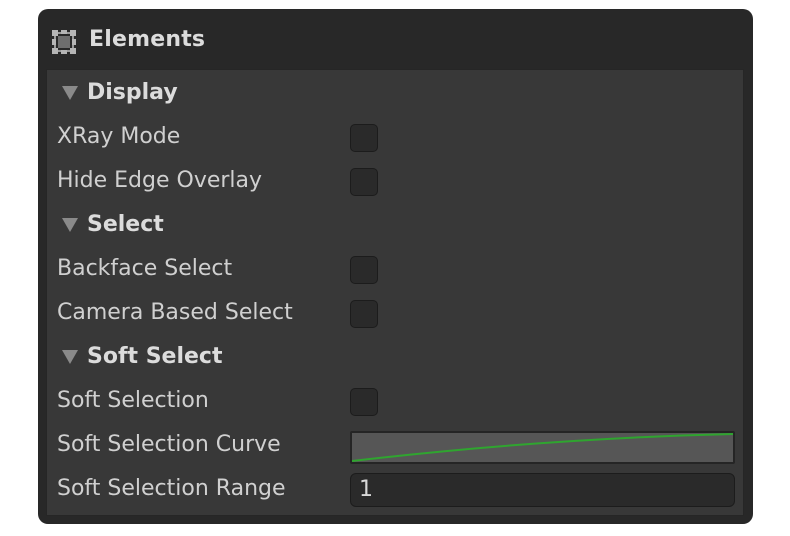 Image resolution: width=790 pixels, height=536 pixels. Describe the element at coordinates (395, 358) in the screenshot. I see `section-header-soft-select: Soft Select` at that location.